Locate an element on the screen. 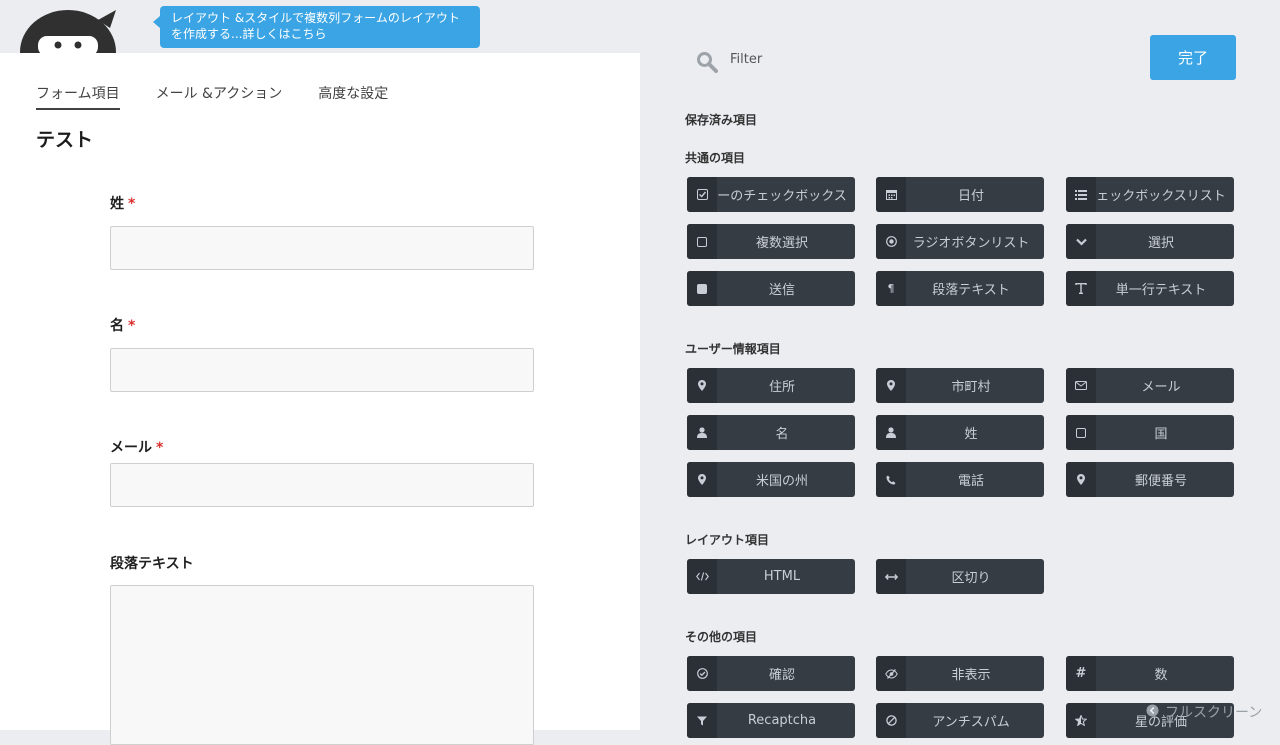 This screenshot has height=745, width=1280. email-input is located at coordinates (322, 485).